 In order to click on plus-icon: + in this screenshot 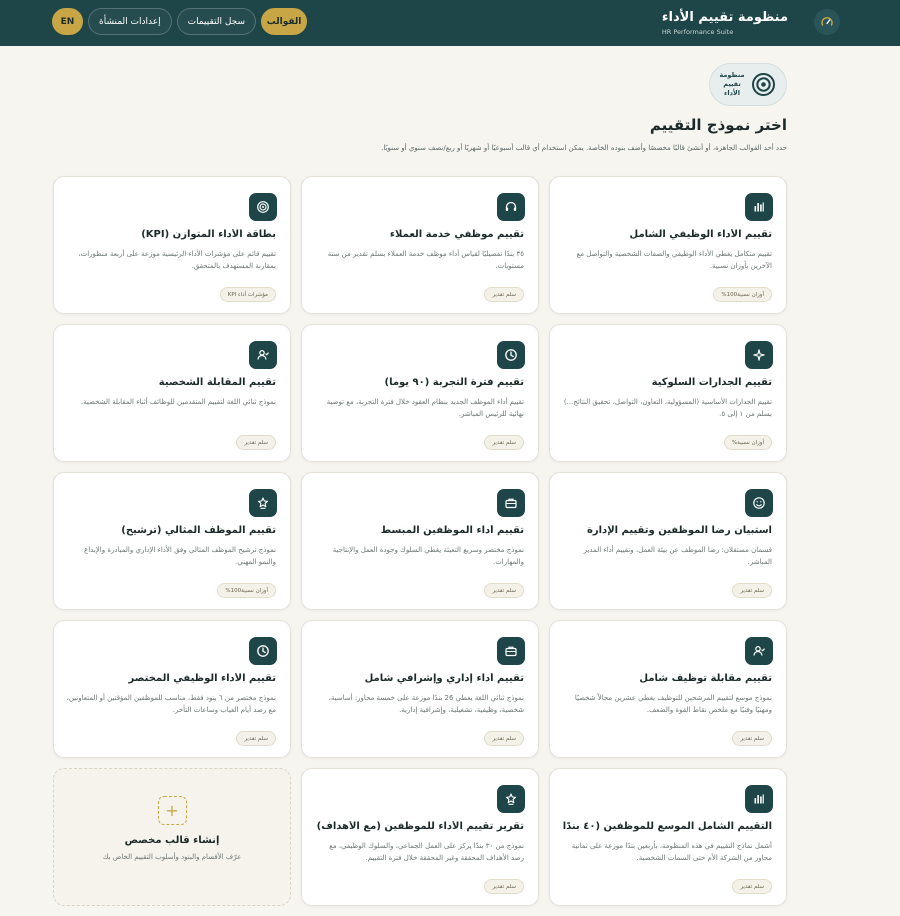, I will do `click(172, 810)`.